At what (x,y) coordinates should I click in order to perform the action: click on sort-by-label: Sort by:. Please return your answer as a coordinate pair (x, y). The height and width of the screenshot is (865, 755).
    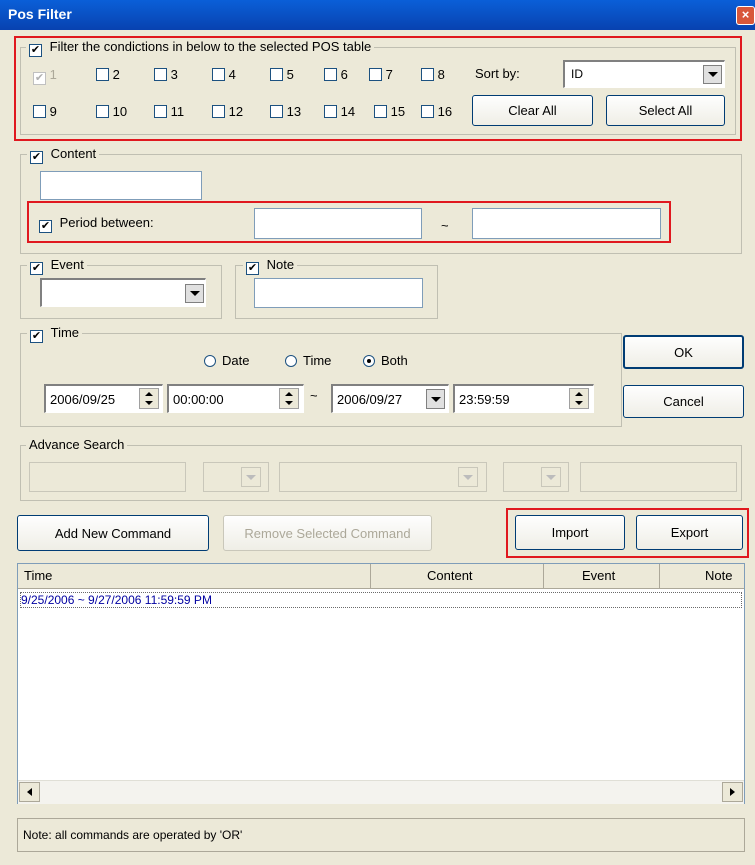
    Looking at the image, I should click on (497, 73).